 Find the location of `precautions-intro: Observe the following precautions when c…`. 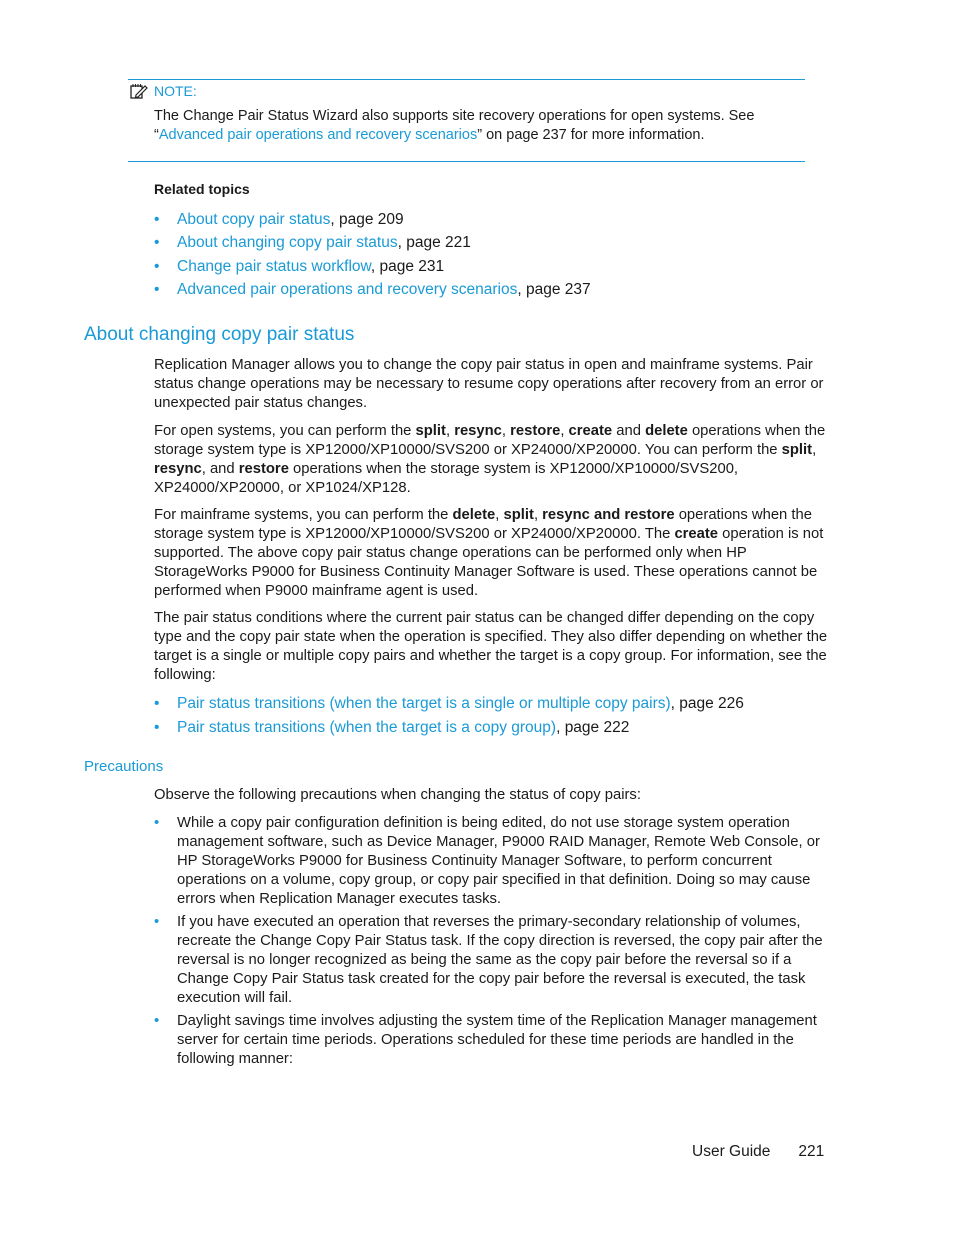

precautions-intro: Observe the following precautions when c… is located at coordinates (397, 795).